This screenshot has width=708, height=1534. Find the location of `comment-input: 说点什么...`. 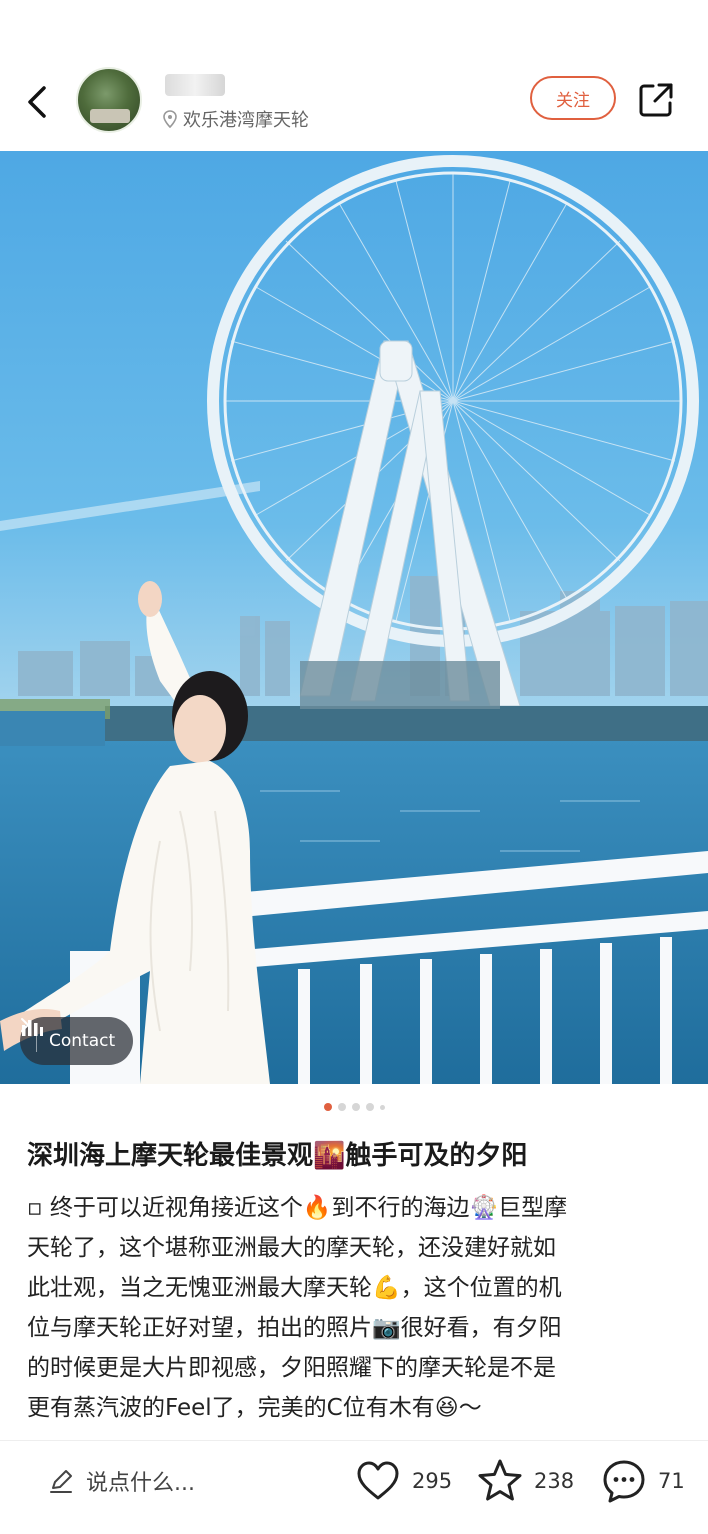

comment-input: 说点什么... is located at coordinates (121, 1481).